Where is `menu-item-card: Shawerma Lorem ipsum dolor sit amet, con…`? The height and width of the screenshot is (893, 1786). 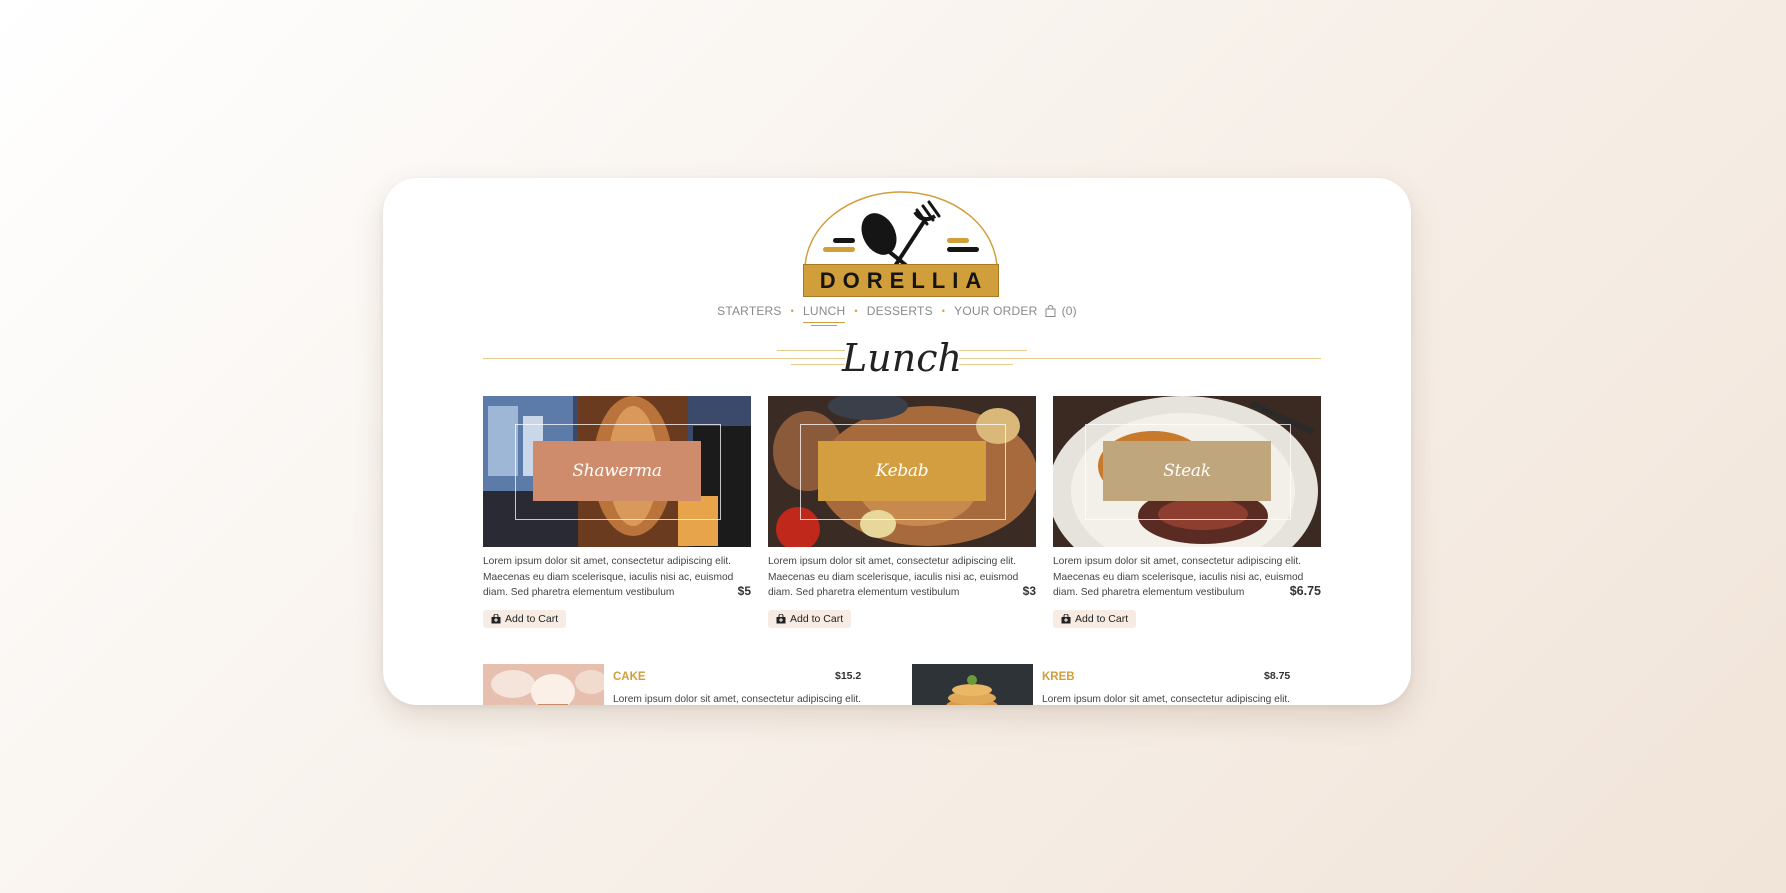 menu-item-card: Shawerma Lorem ipsum dolor sit amet, con… is located at coordinates (617, 512).